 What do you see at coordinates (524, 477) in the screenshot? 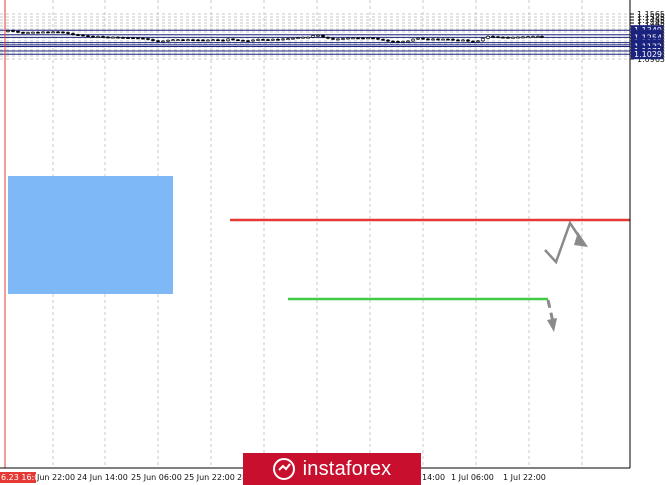
I see `time-tick-label: 1 Jul 22:00` at bounding box center [524, 477].